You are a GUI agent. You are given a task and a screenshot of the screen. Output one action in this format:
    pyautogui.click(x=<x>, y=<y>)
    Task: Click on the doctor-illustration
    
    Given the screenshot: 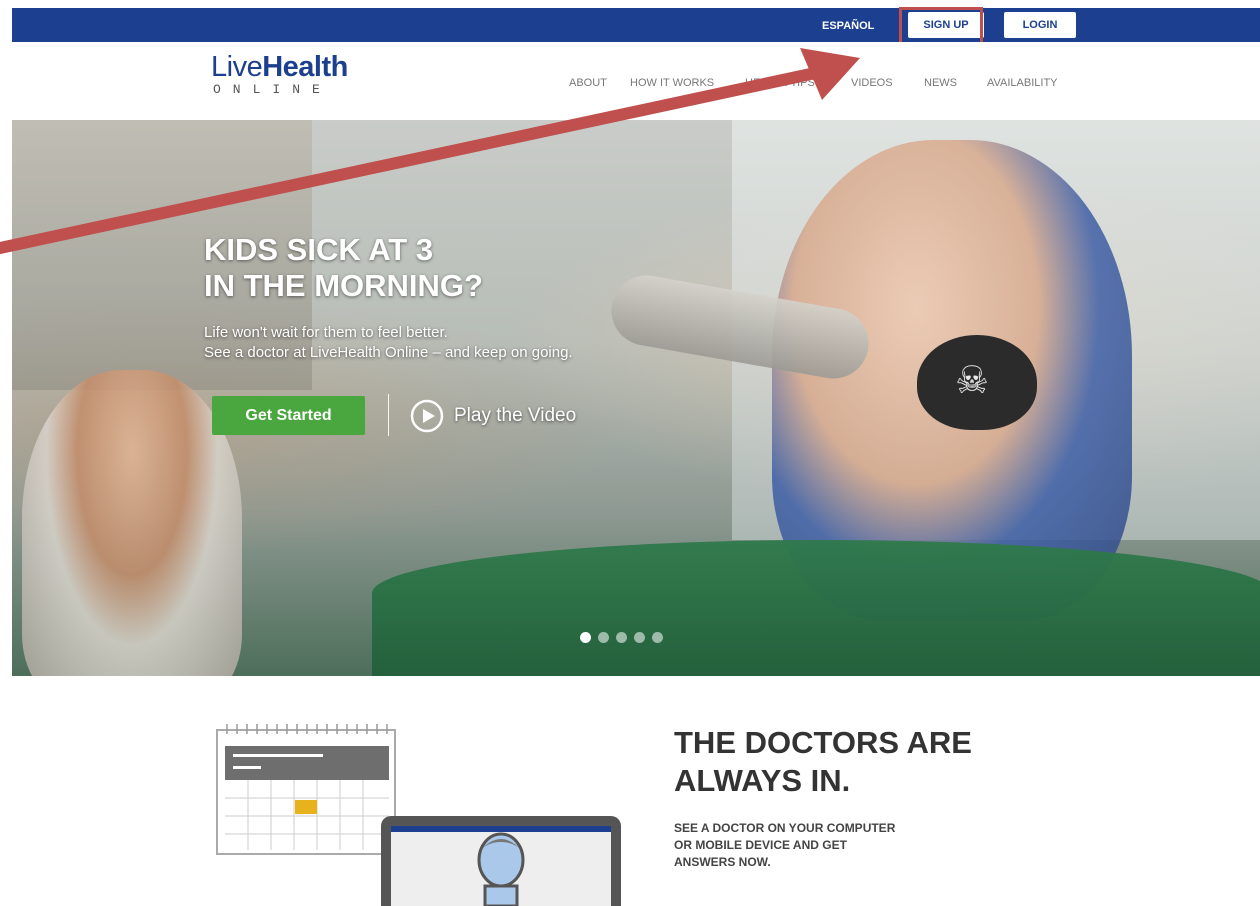 What is the action you would take?
    pyautogui.click(x=425, y=813)
    